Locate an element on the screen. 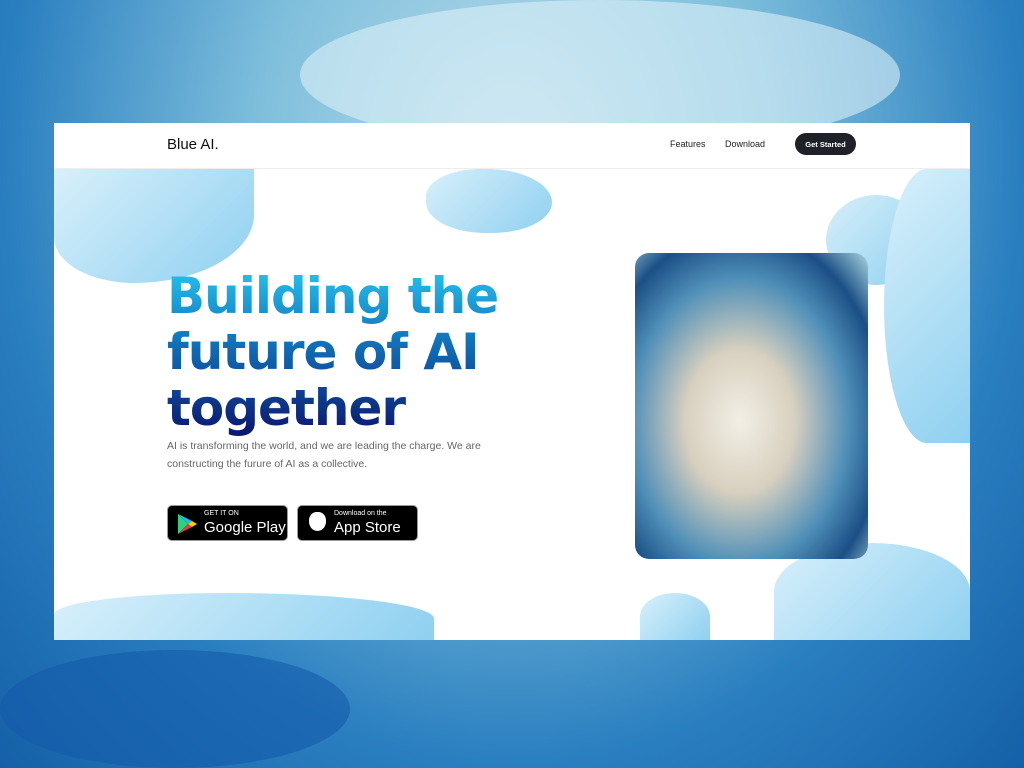 This screenshot has width=1024, height=768. app-store-large: App Store is located at coordinates (367, 527).